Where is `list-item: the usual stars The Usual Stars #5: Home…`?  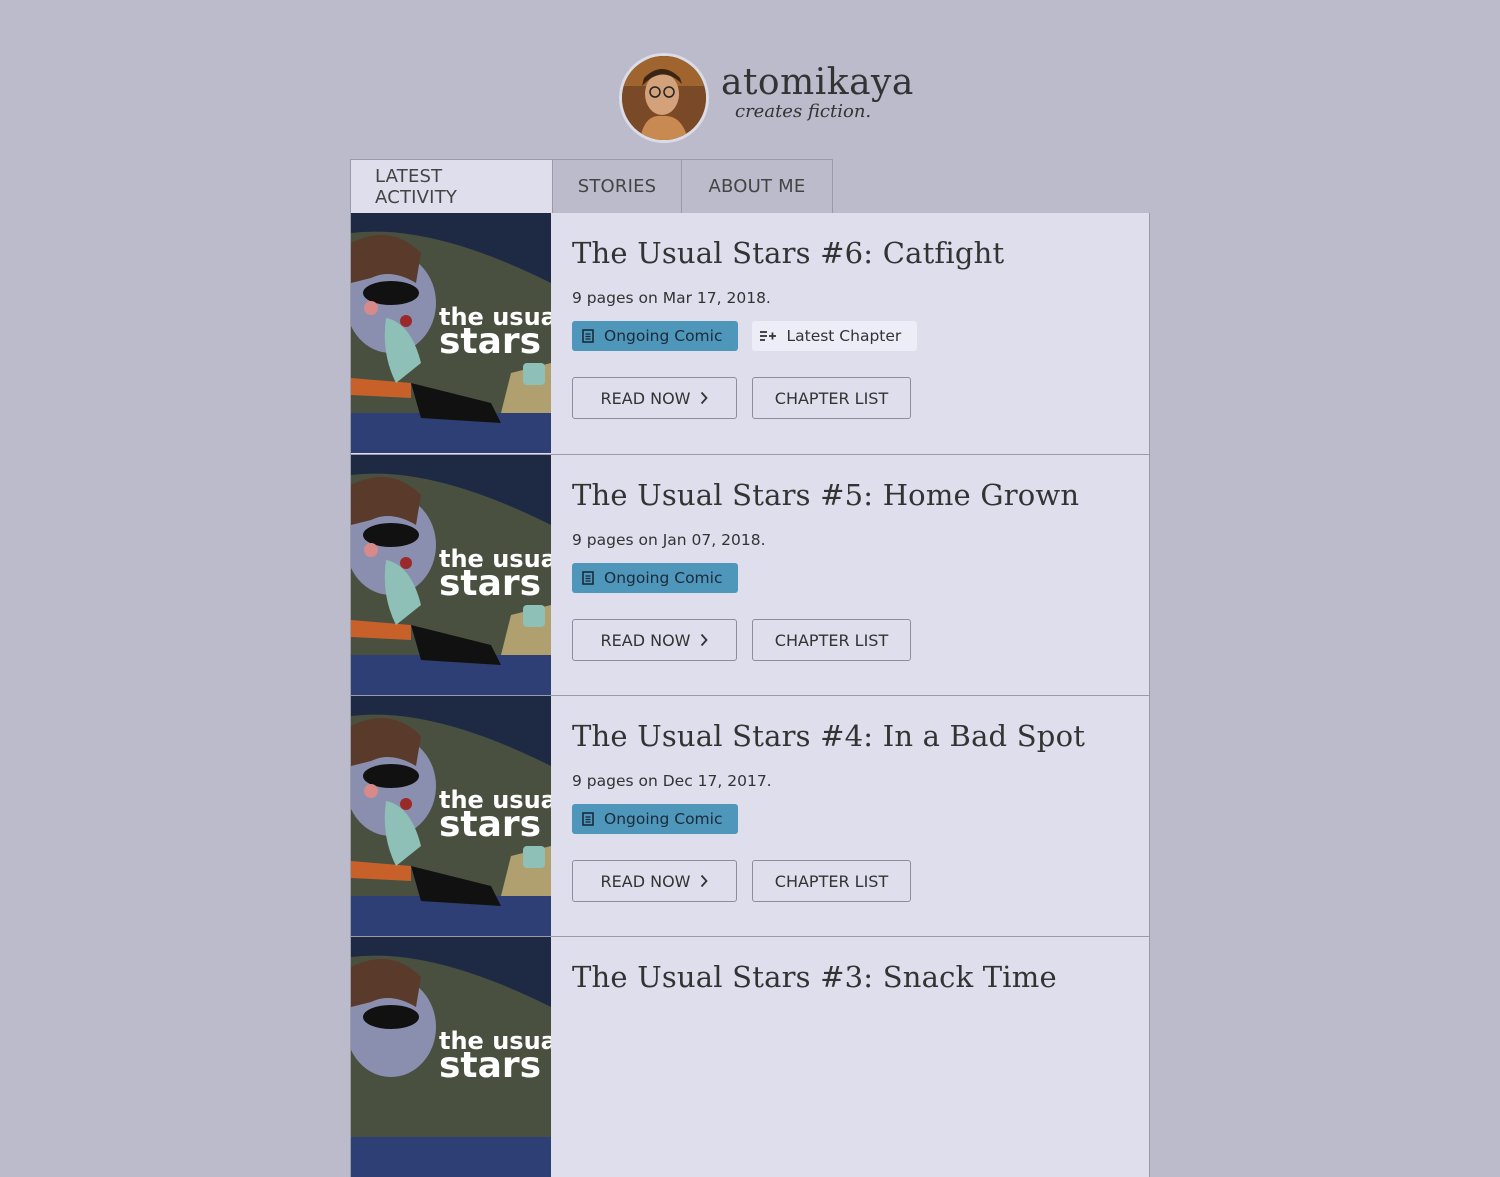
list-item: the usual stars The Usual Stars #5: Home… is located at coordinates (750, 574).